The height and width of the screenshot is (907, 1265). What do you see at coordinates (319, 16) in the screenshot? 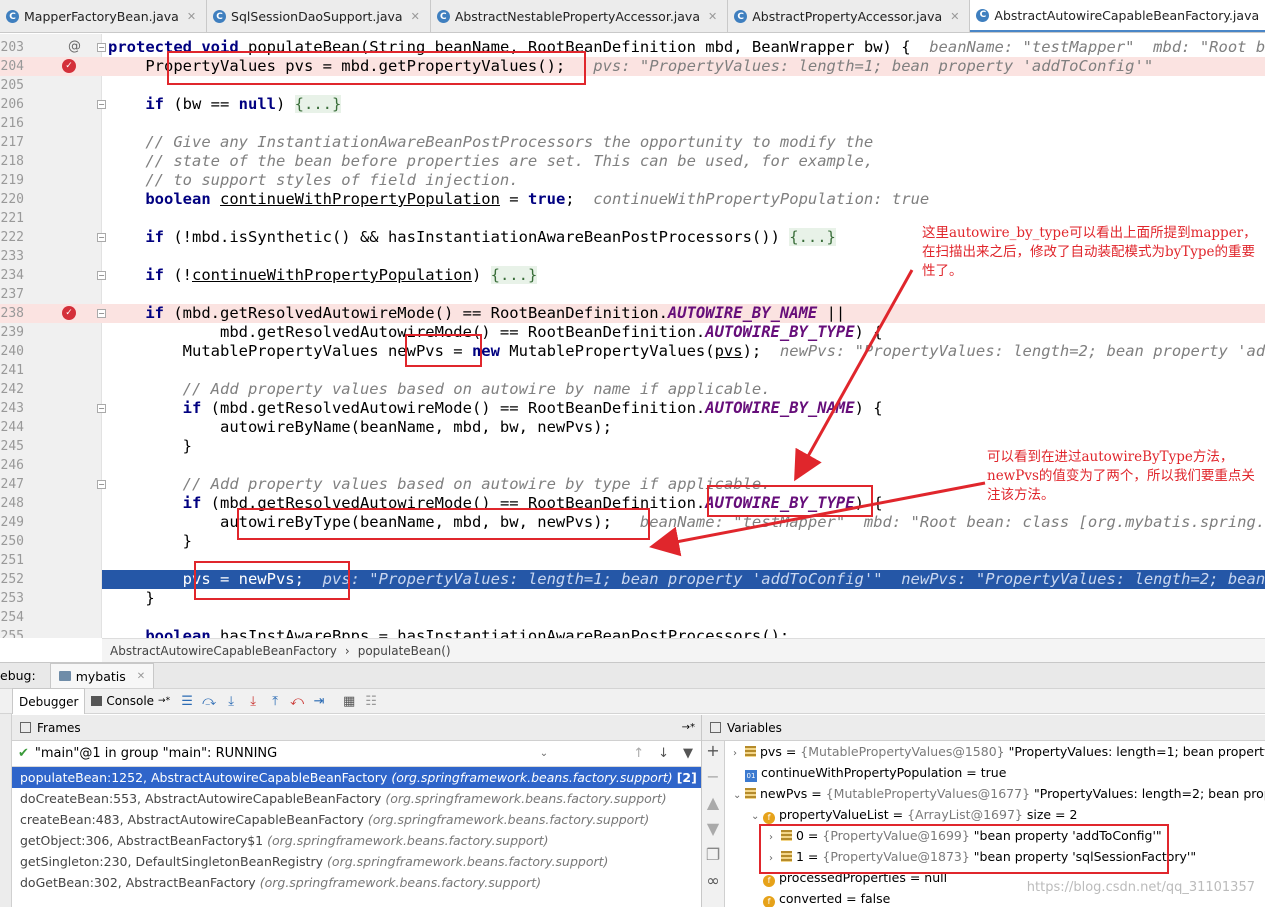
I see `tab-file-1: C SqlSessionDaoSupport.java ✕` at bounding box center [319, 16].